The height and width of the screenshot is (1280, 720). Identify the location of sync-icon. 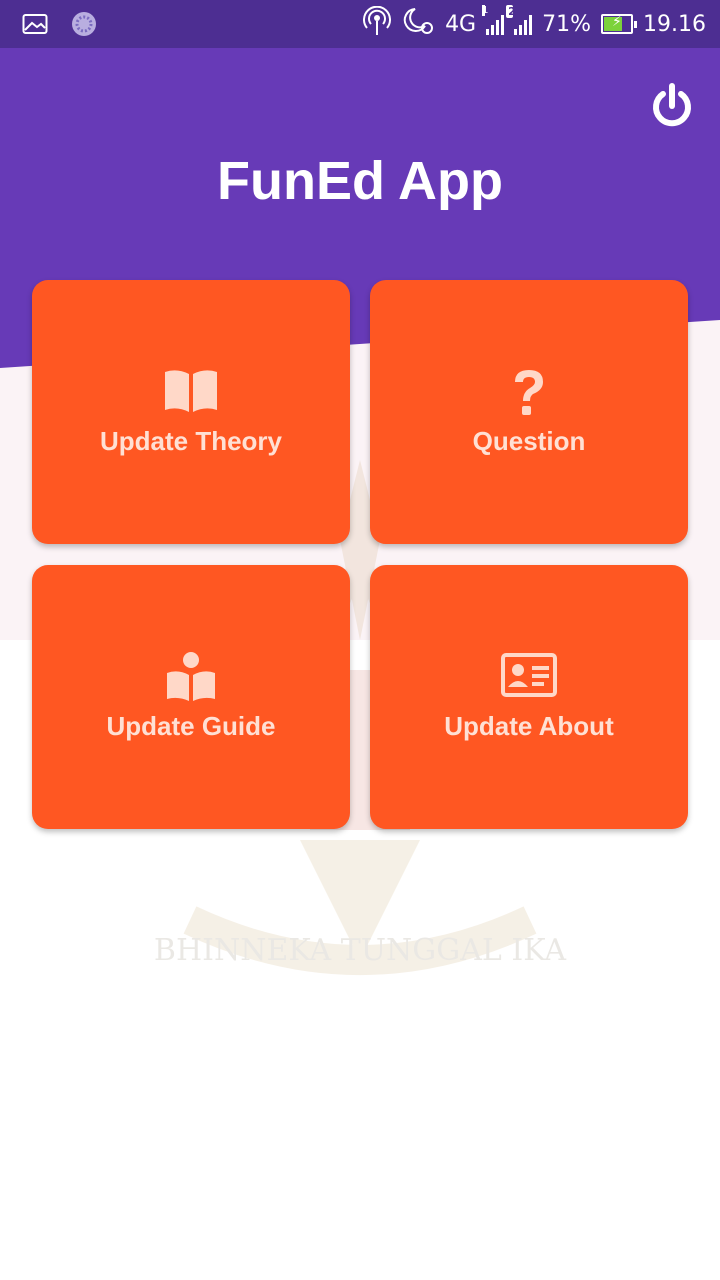
(84, 26).